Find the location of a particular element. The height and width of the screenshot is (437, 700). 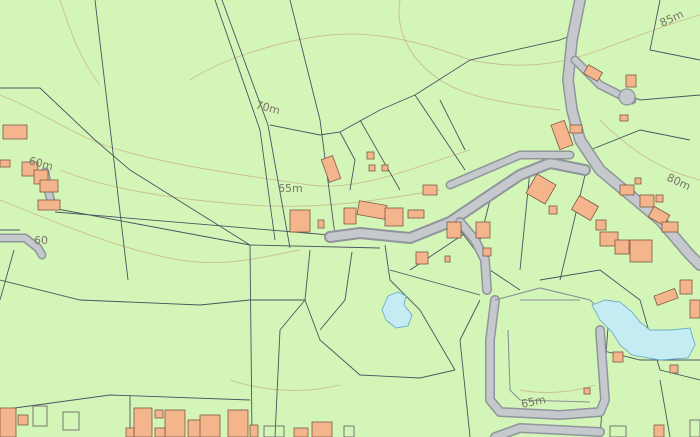

contour-label-65m: 65m is located at coordinates (290, 188).